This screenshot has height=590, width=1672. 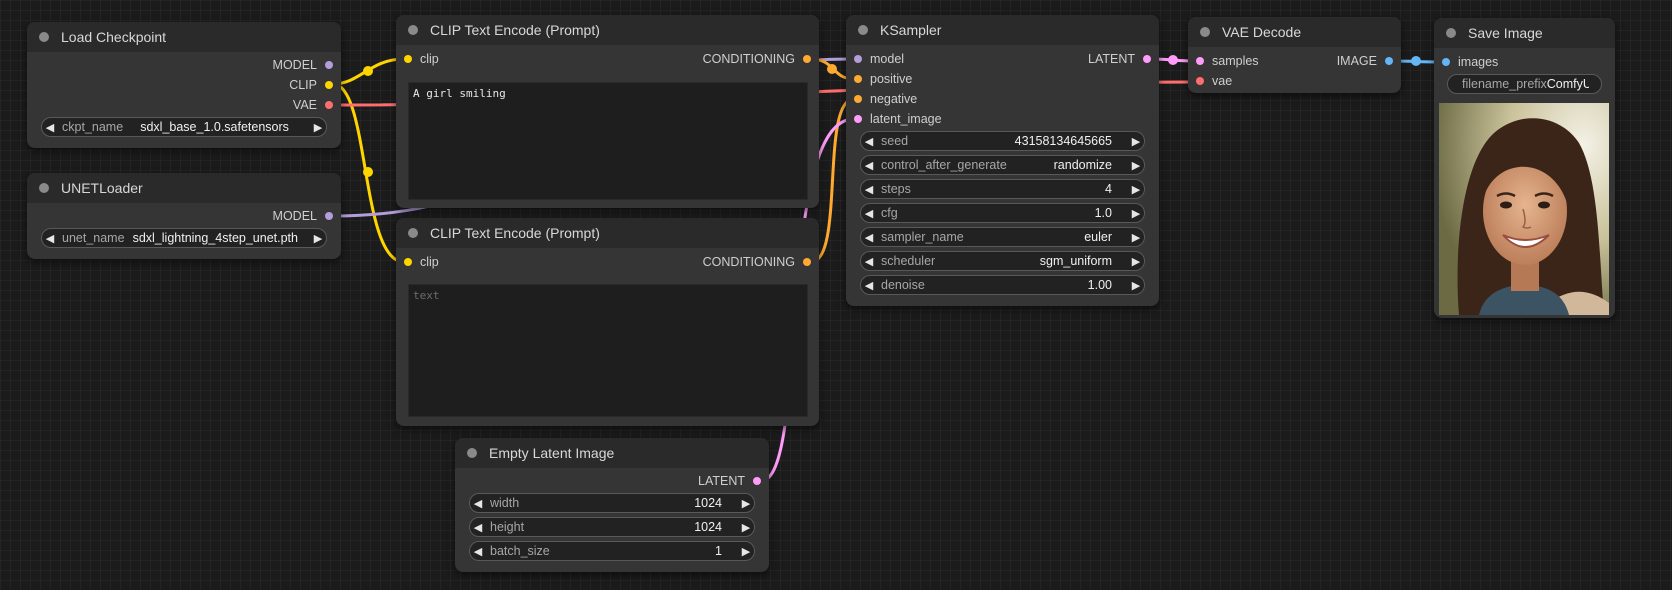 I want to click on widget-width: ◀ width 1024 ▶, so click(x=612, y=503).